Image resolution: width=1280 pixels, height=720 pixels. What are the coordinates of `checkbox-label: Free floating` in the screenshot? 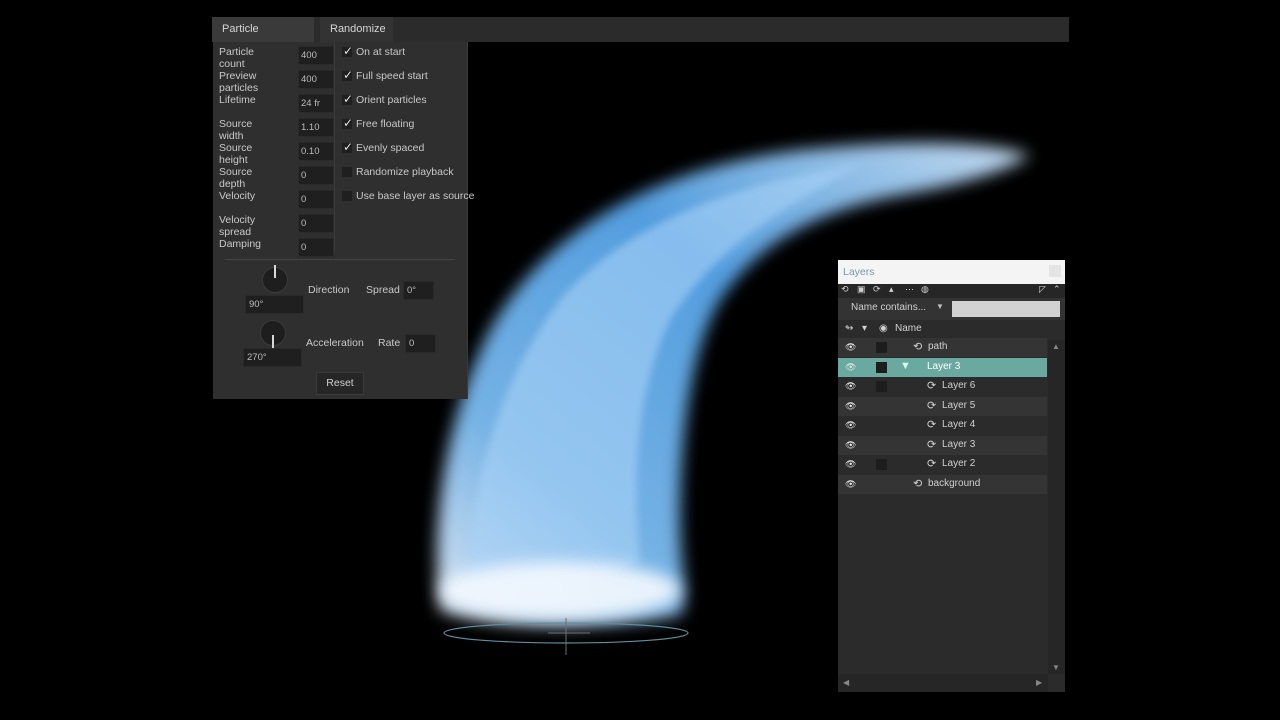 It's located at (385, 124).